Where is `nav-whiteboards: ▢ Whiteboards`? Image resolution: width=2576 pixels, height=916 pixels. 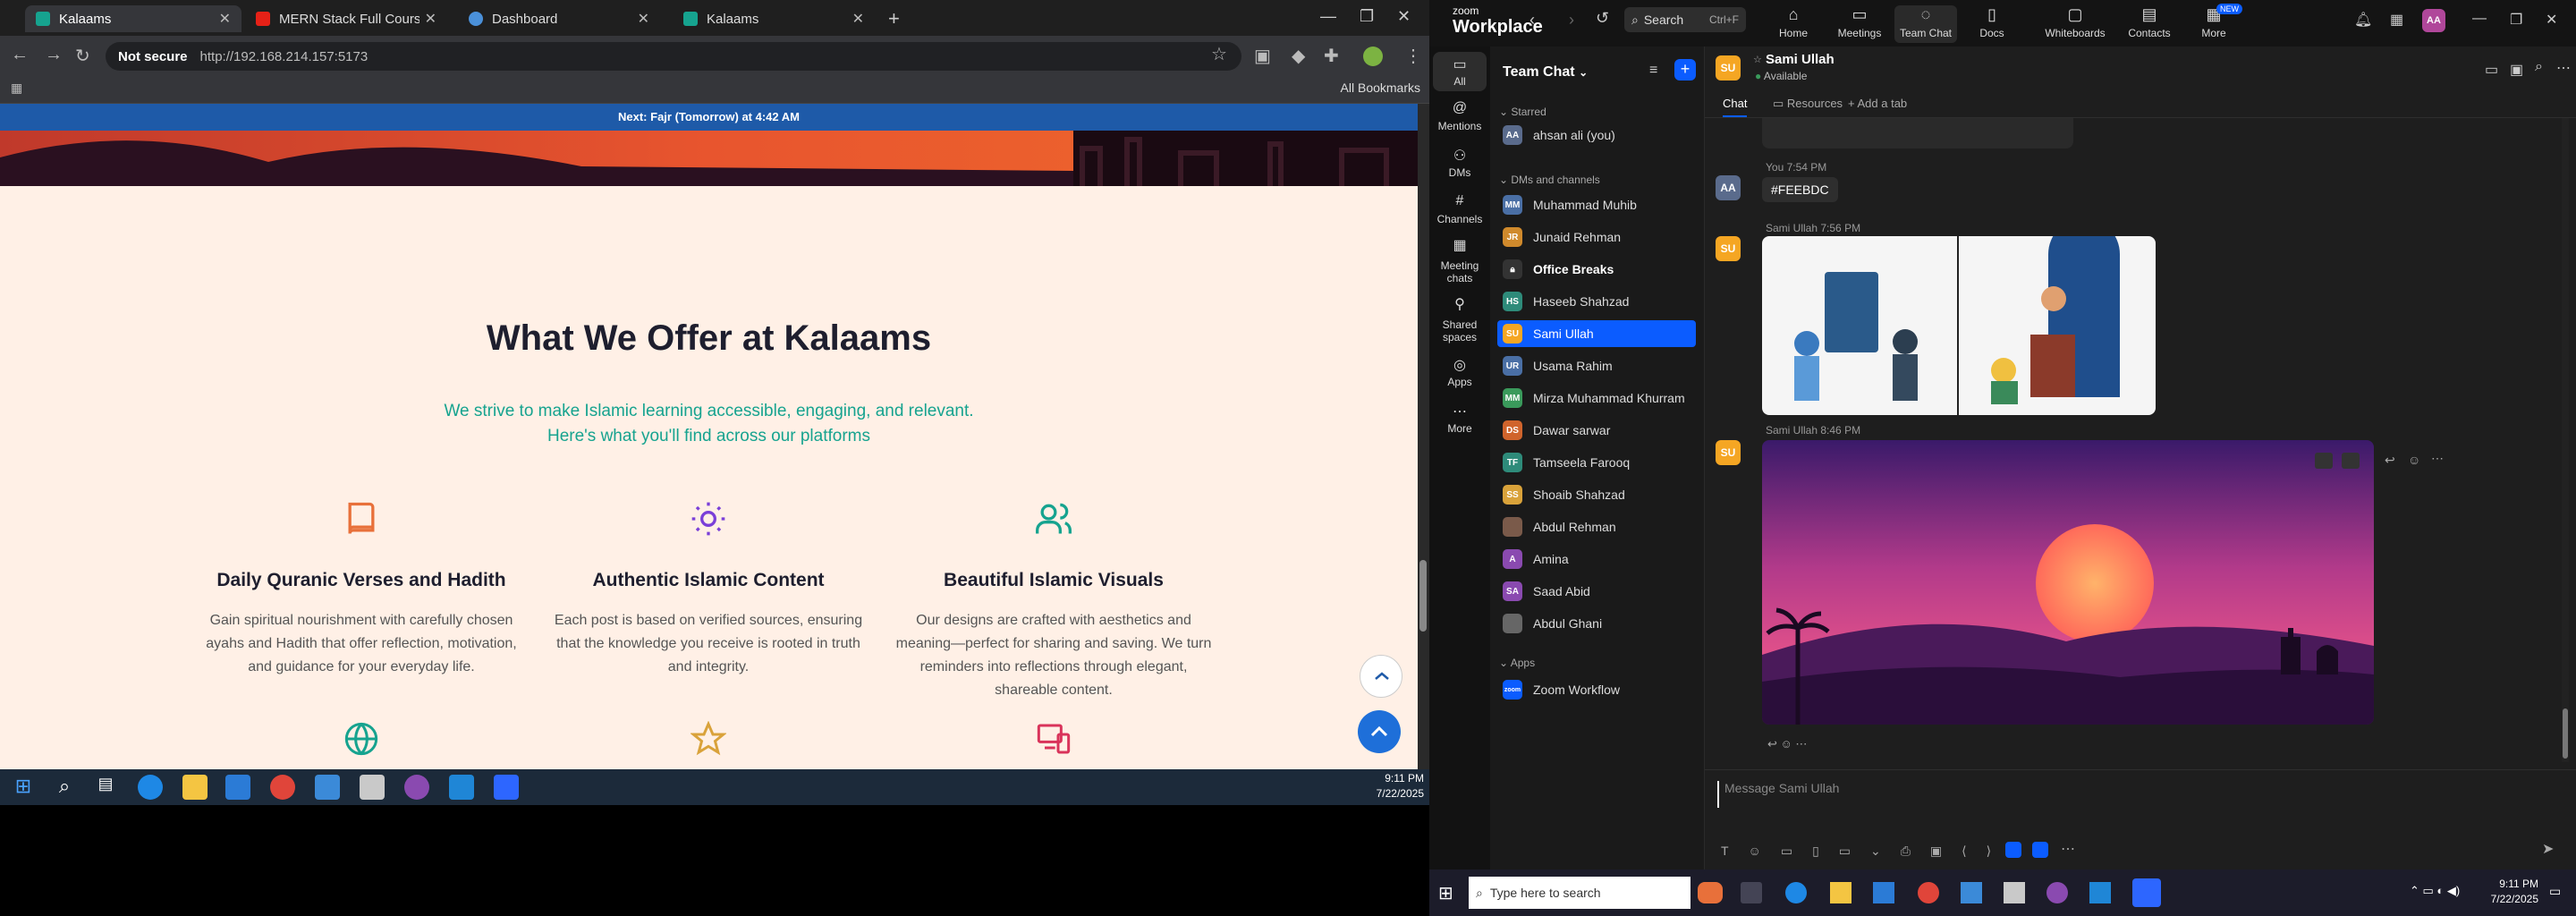 nav-whiteboards: ▢ Whiteboards is located at coordinates (2075, 22).